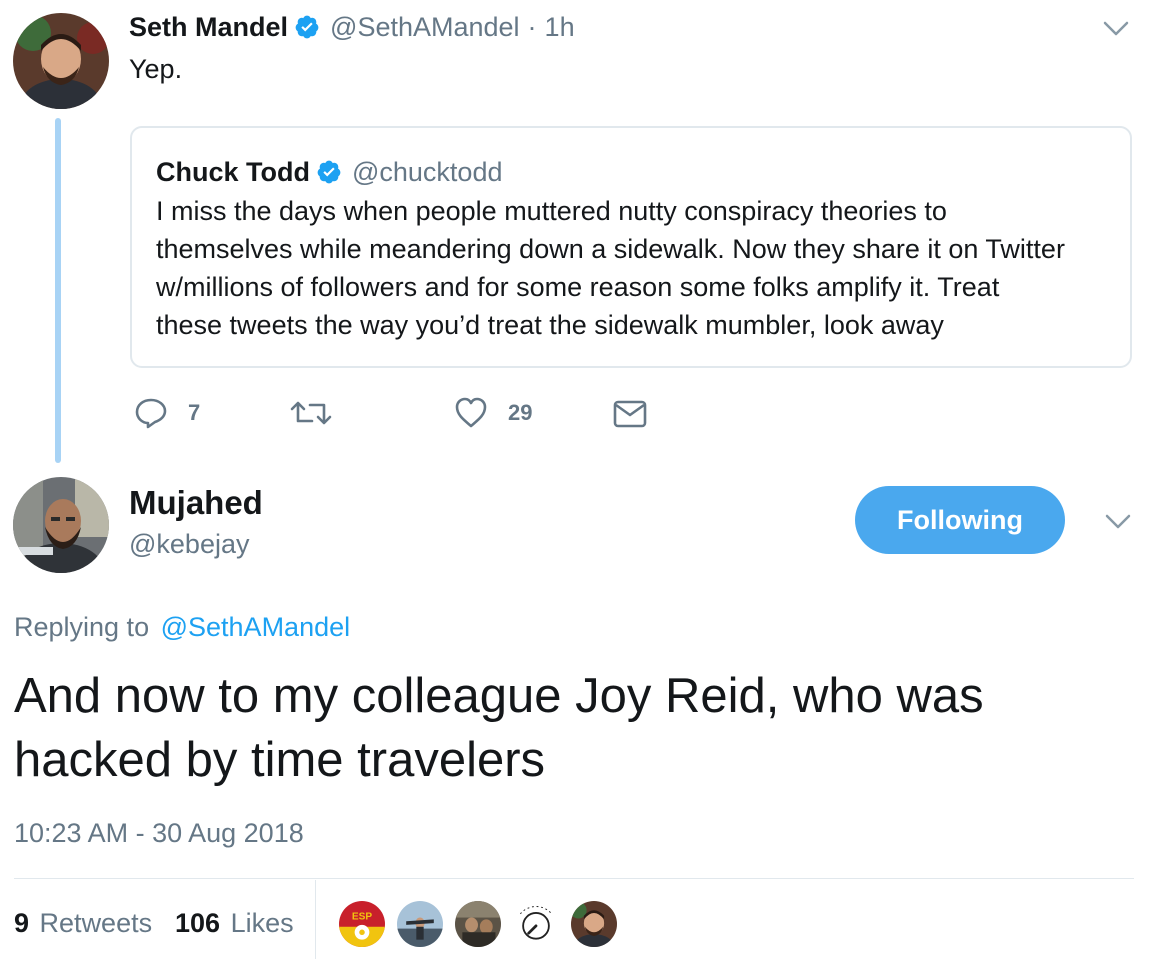 The image size is (1151, 959). I want to click on retweets-label: Retweets, so click(96, 923).